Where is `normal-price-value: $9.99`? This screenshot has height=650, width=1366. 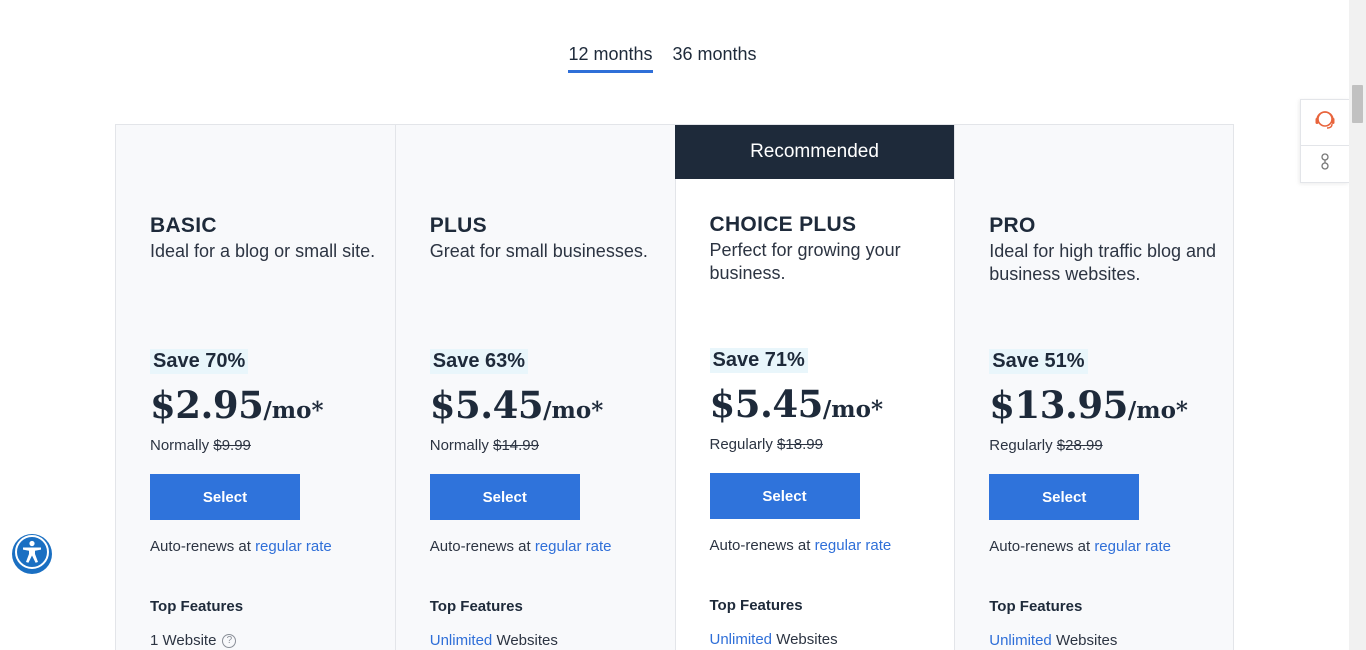
normal-price-value: $9.99 is located at coordinates (232, 445).